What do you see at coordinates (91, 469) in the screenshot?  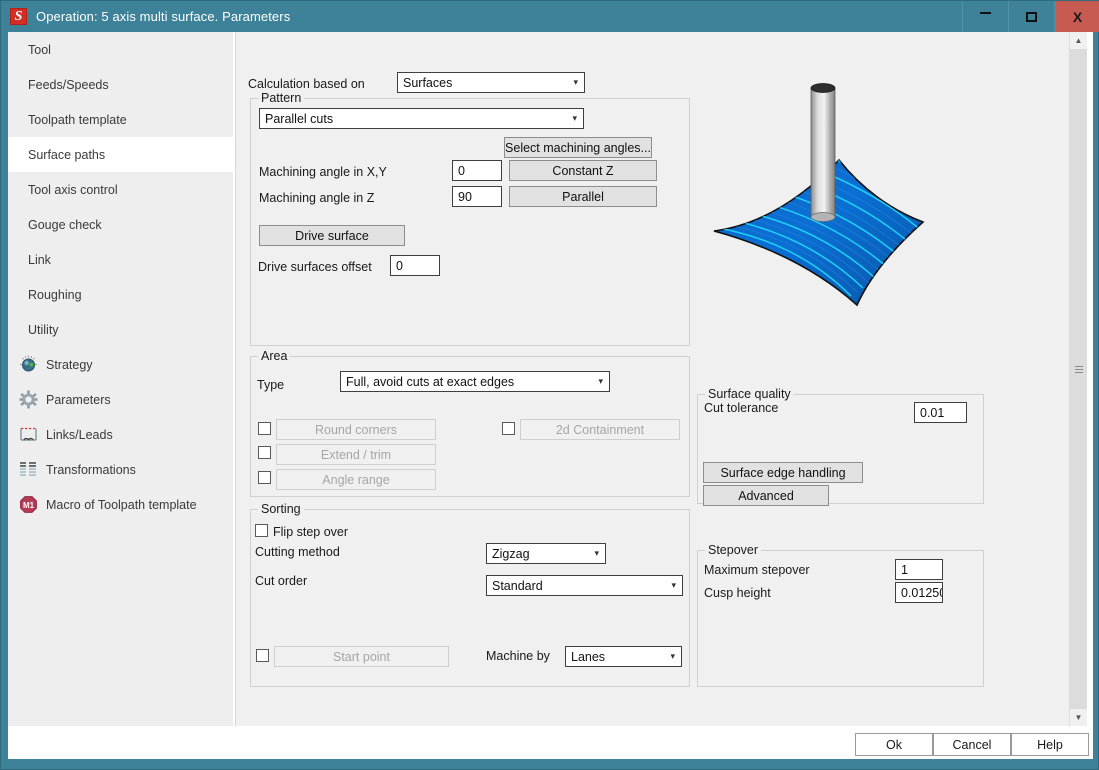 I see `sidebar-item-label: Transformations` at bounding box center [91, 469].